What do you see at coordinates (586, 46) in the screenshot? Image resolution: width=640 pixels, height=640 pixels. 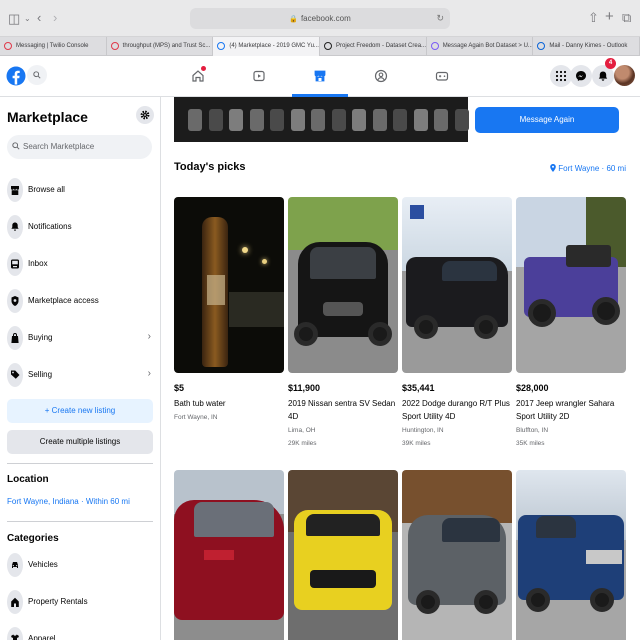 I see `browser-tab: Mail - Danny Kimes - Outlook` at bounding box center [586, 46].